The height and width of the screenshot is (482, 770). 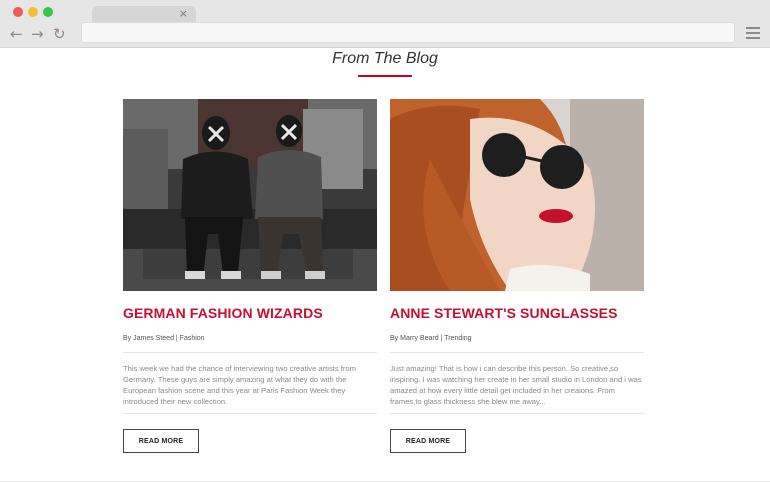 What do you see at coordinates (753, 33) in the screenshot?
I see `hamburger-menu-icon` at bounding box center [753, 33].